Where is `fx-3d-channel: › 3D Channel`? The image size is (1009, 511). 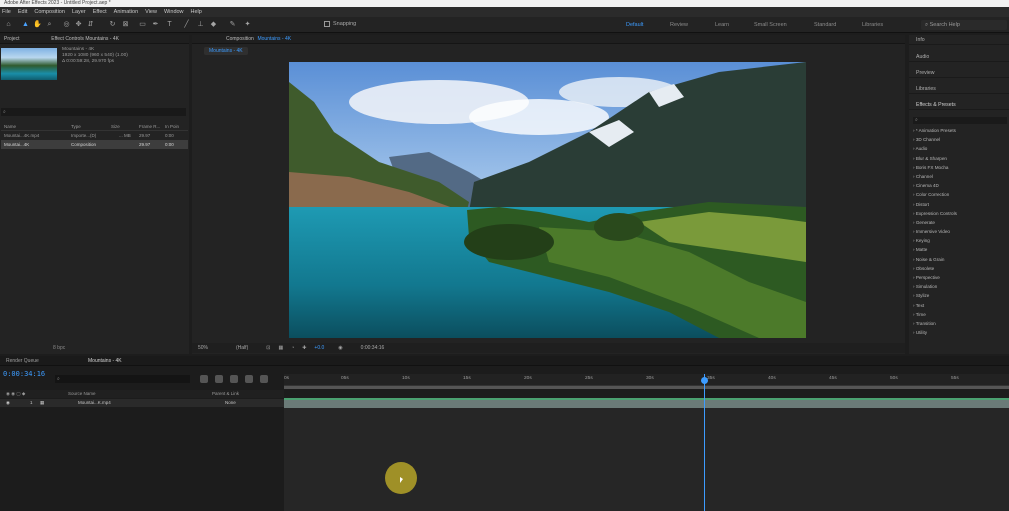
fx-3d-channel: › 3D Channel is located at coordinates (961, 139).